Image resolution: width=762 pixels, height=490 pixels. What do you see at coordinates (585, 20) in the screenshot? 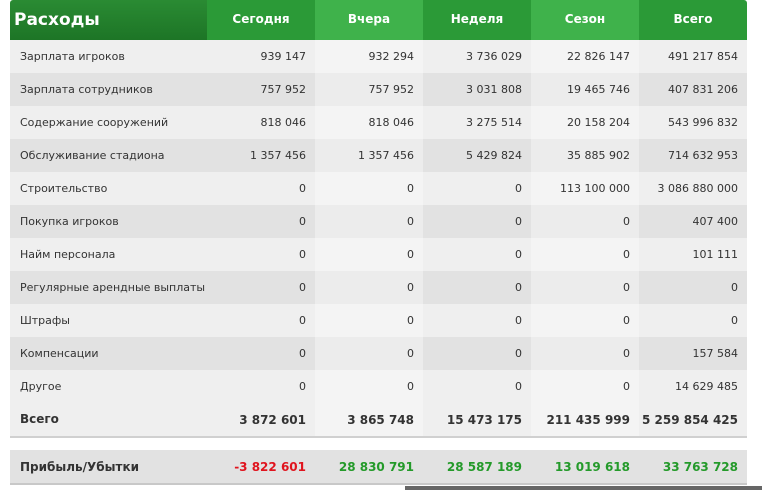
I see `column-header-season: Сезон` at bounding box center [585, 20].